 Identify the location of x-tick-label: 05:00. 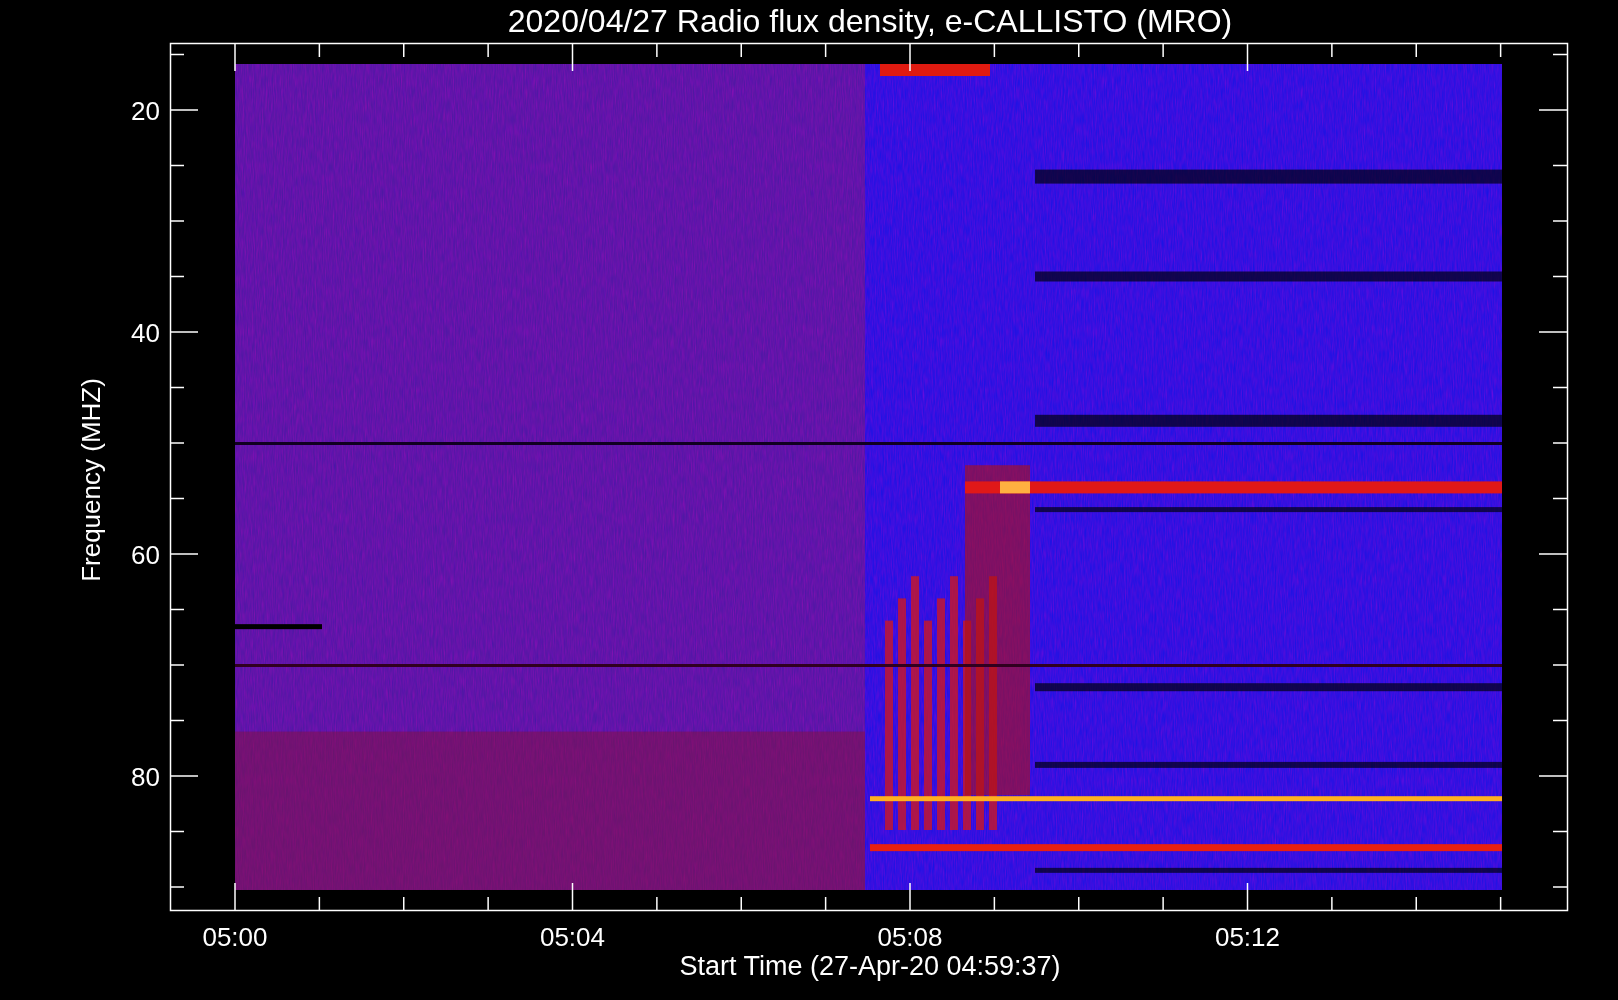
(235, 937).